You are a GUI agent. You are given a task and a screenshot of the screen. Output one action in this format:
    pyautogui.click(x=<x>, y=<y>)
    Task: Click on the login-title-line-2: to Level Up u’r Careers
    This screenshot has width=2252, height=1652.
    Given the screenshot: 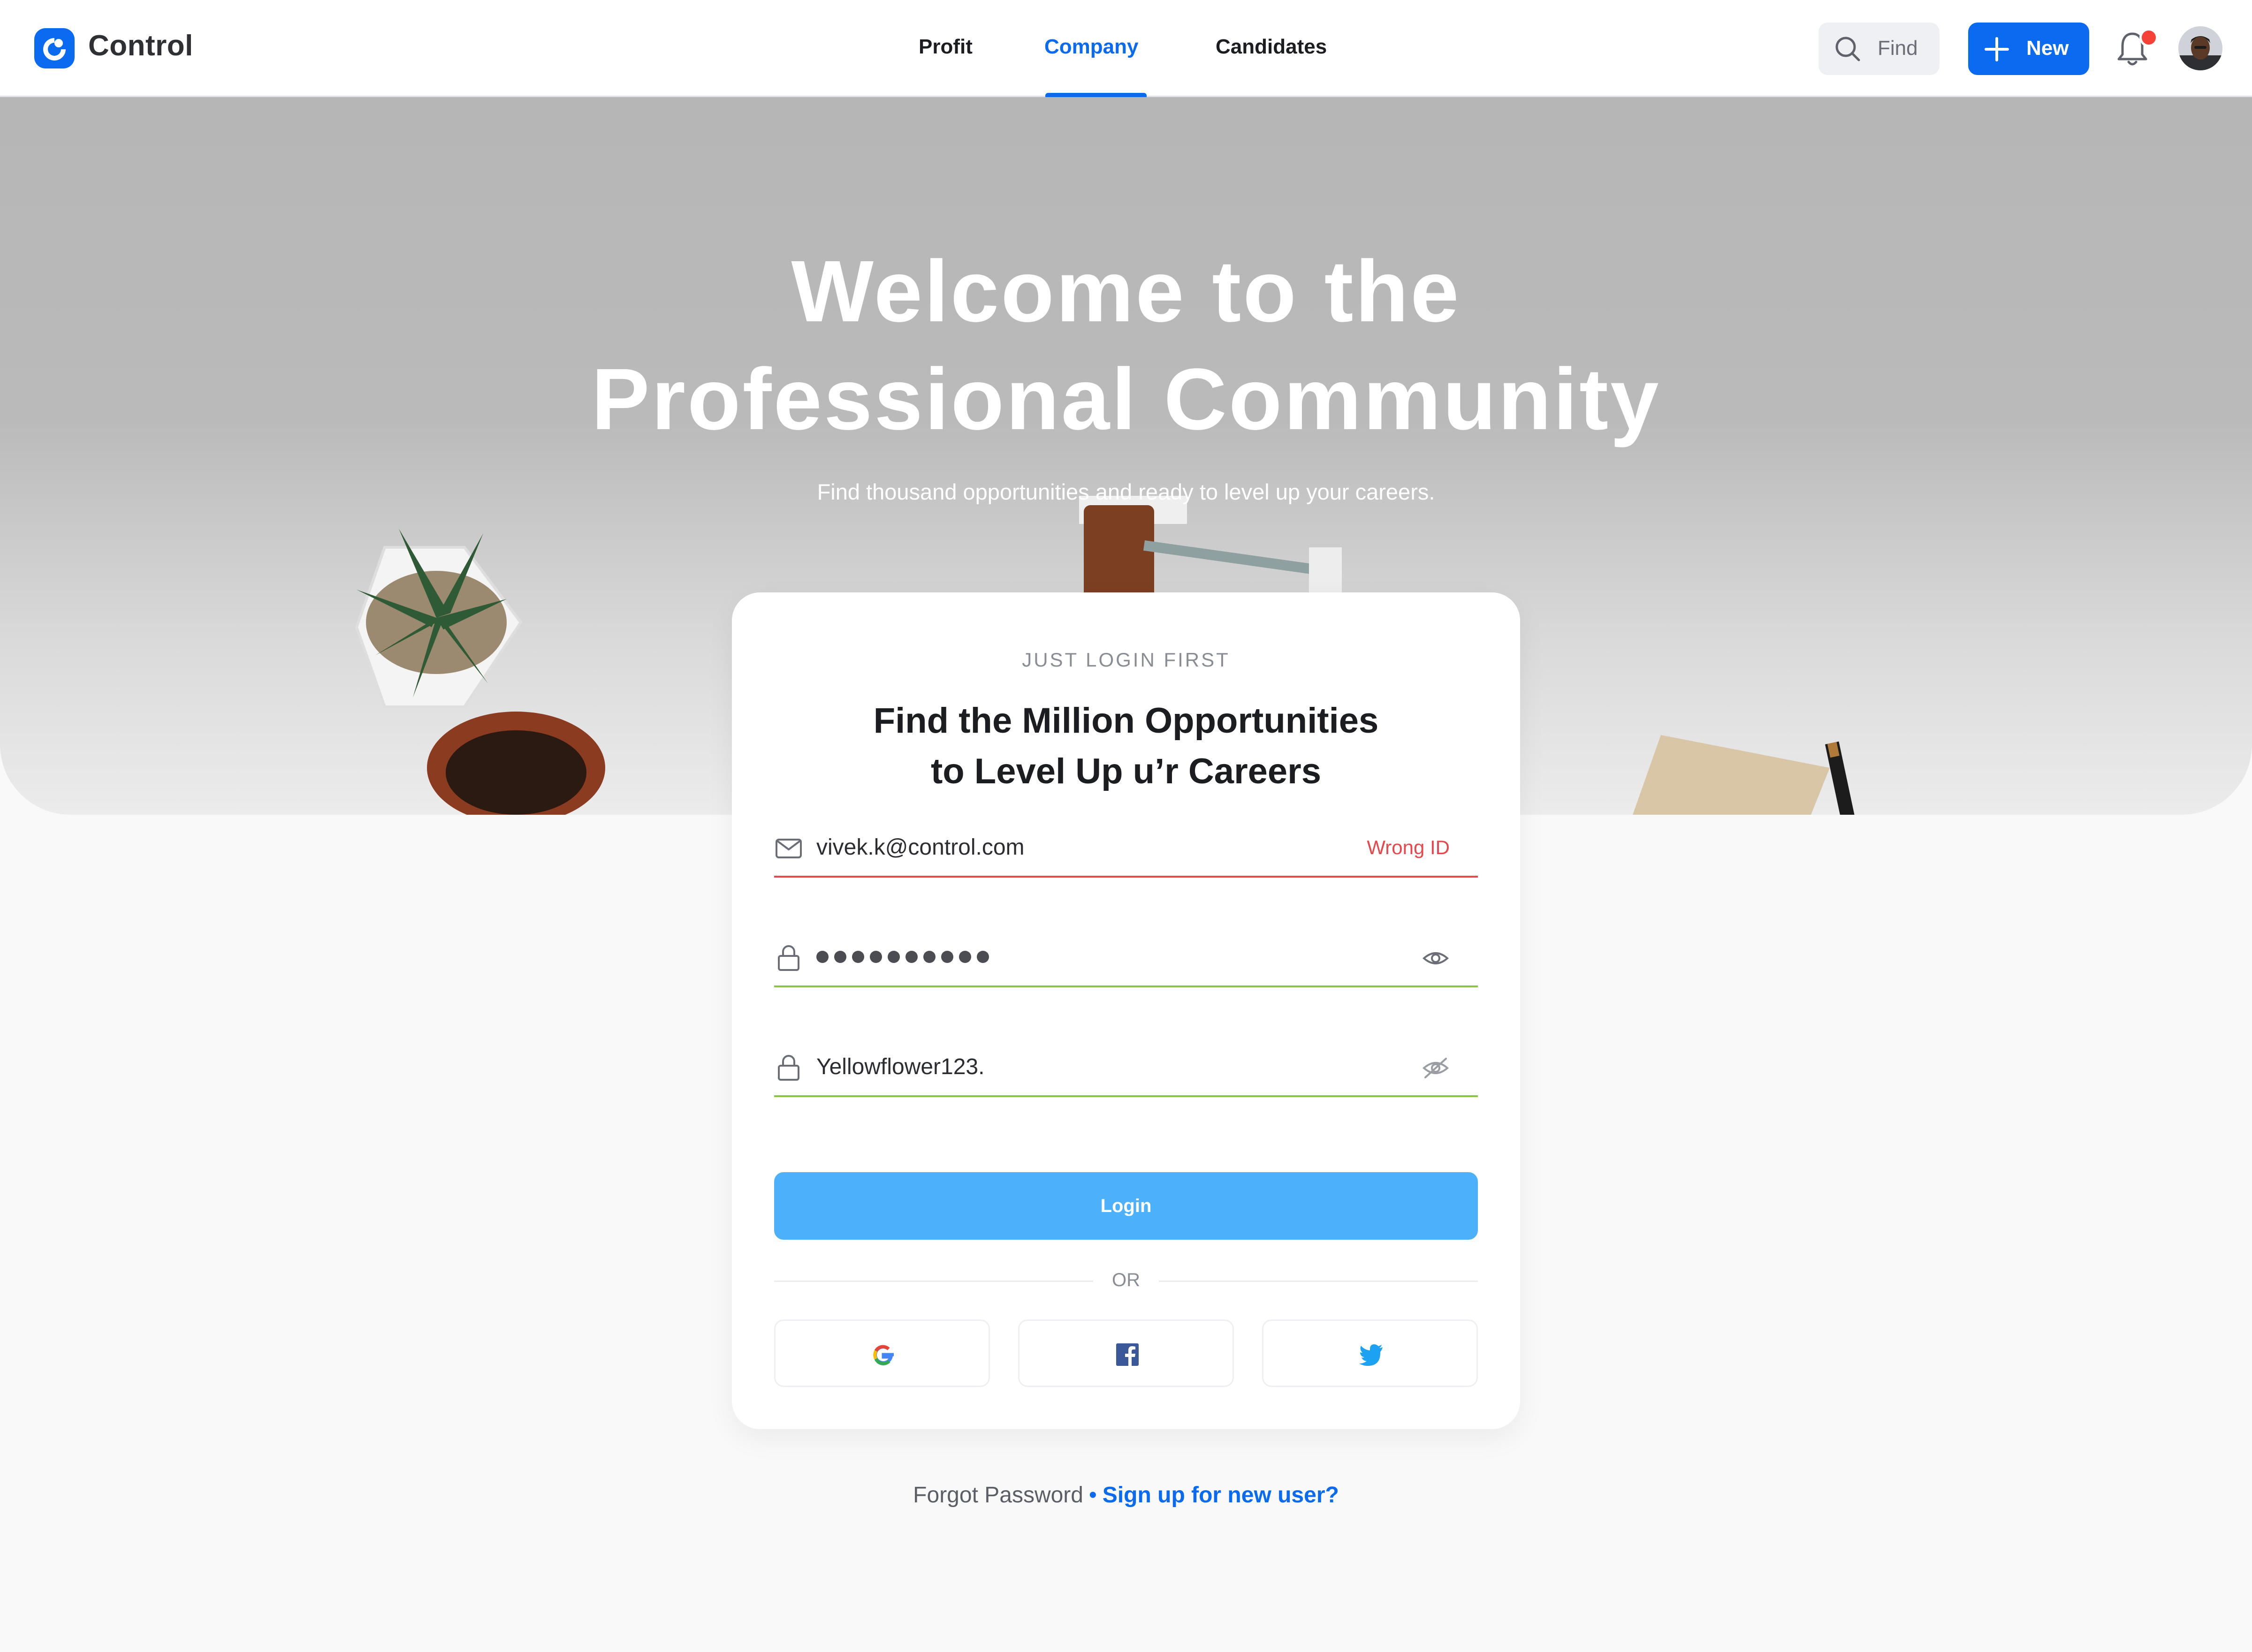 What is the action you would take?
    pyautogui.click(x=1126, y=771)
    